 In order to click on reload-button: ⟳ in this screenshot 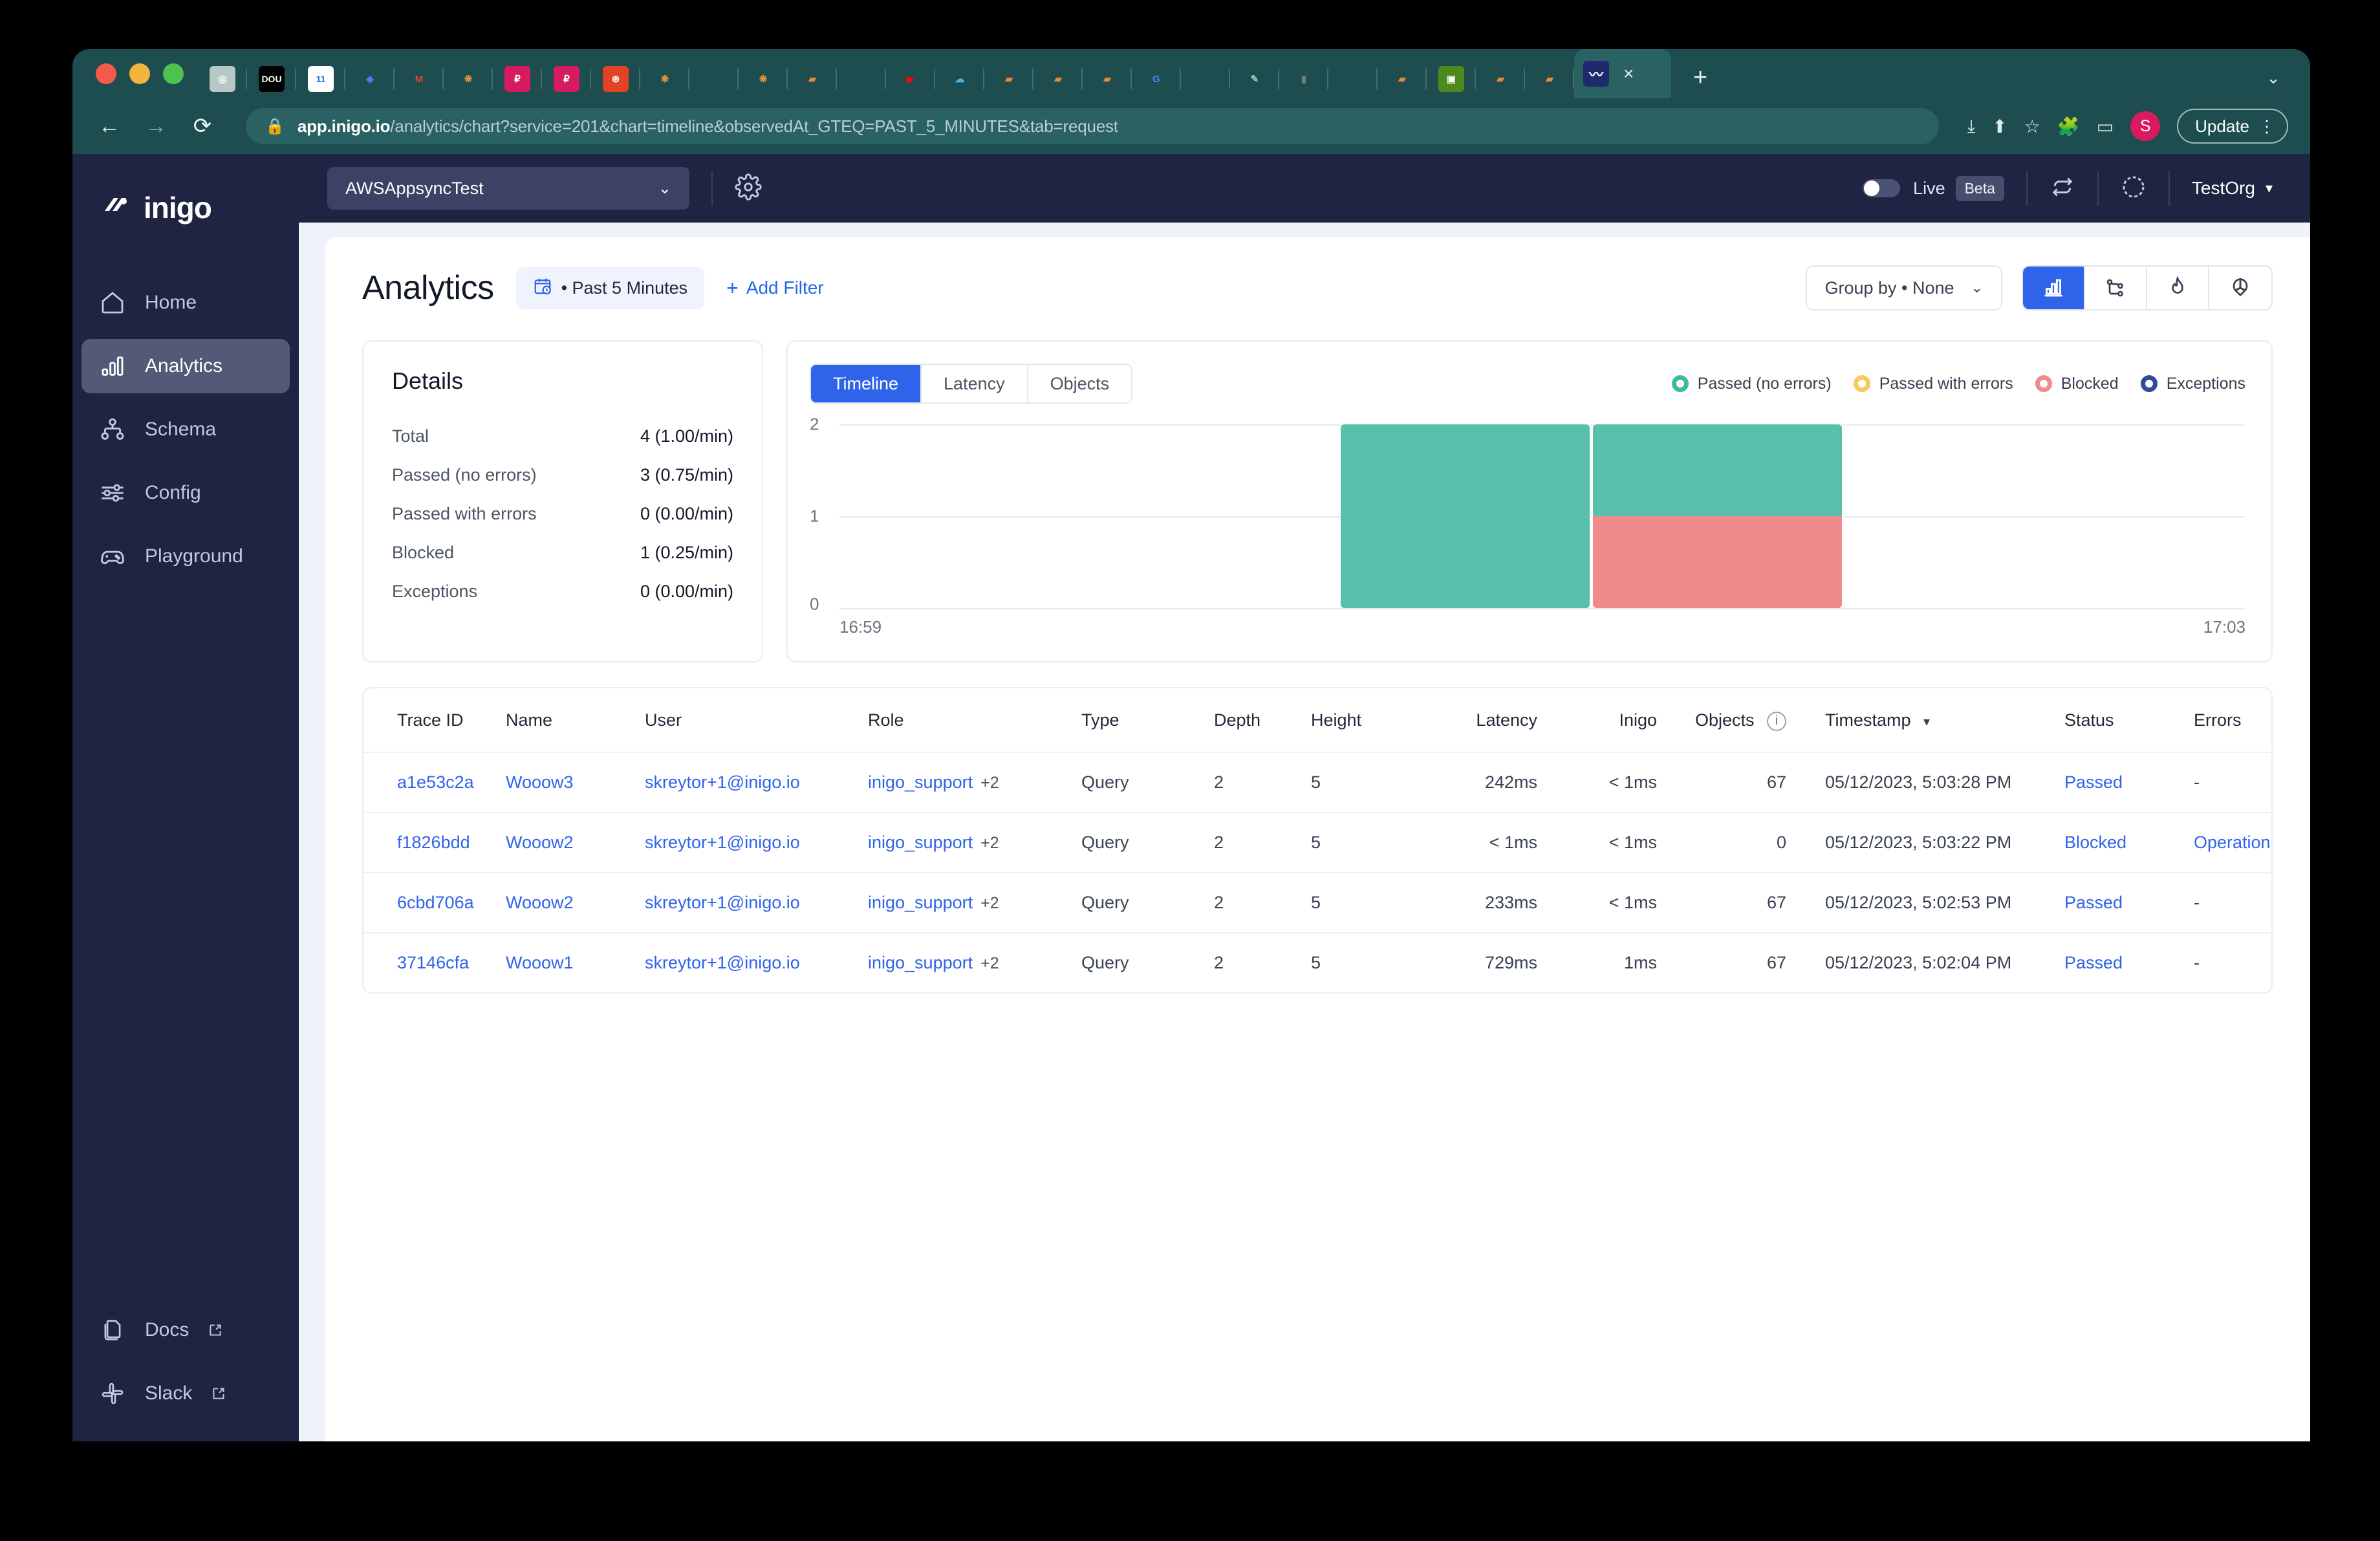, I will do `click(203, 126)`.